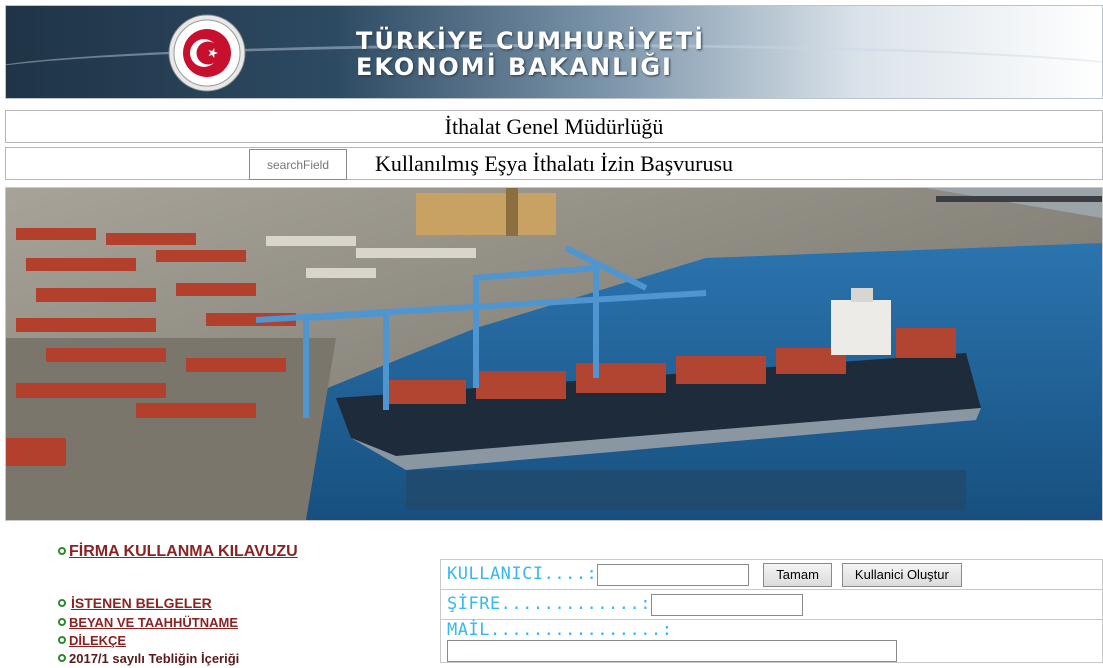 This screenshot has height=668, width=1103. I want to click on mail-row: MAİL................:, so click(771, 641).